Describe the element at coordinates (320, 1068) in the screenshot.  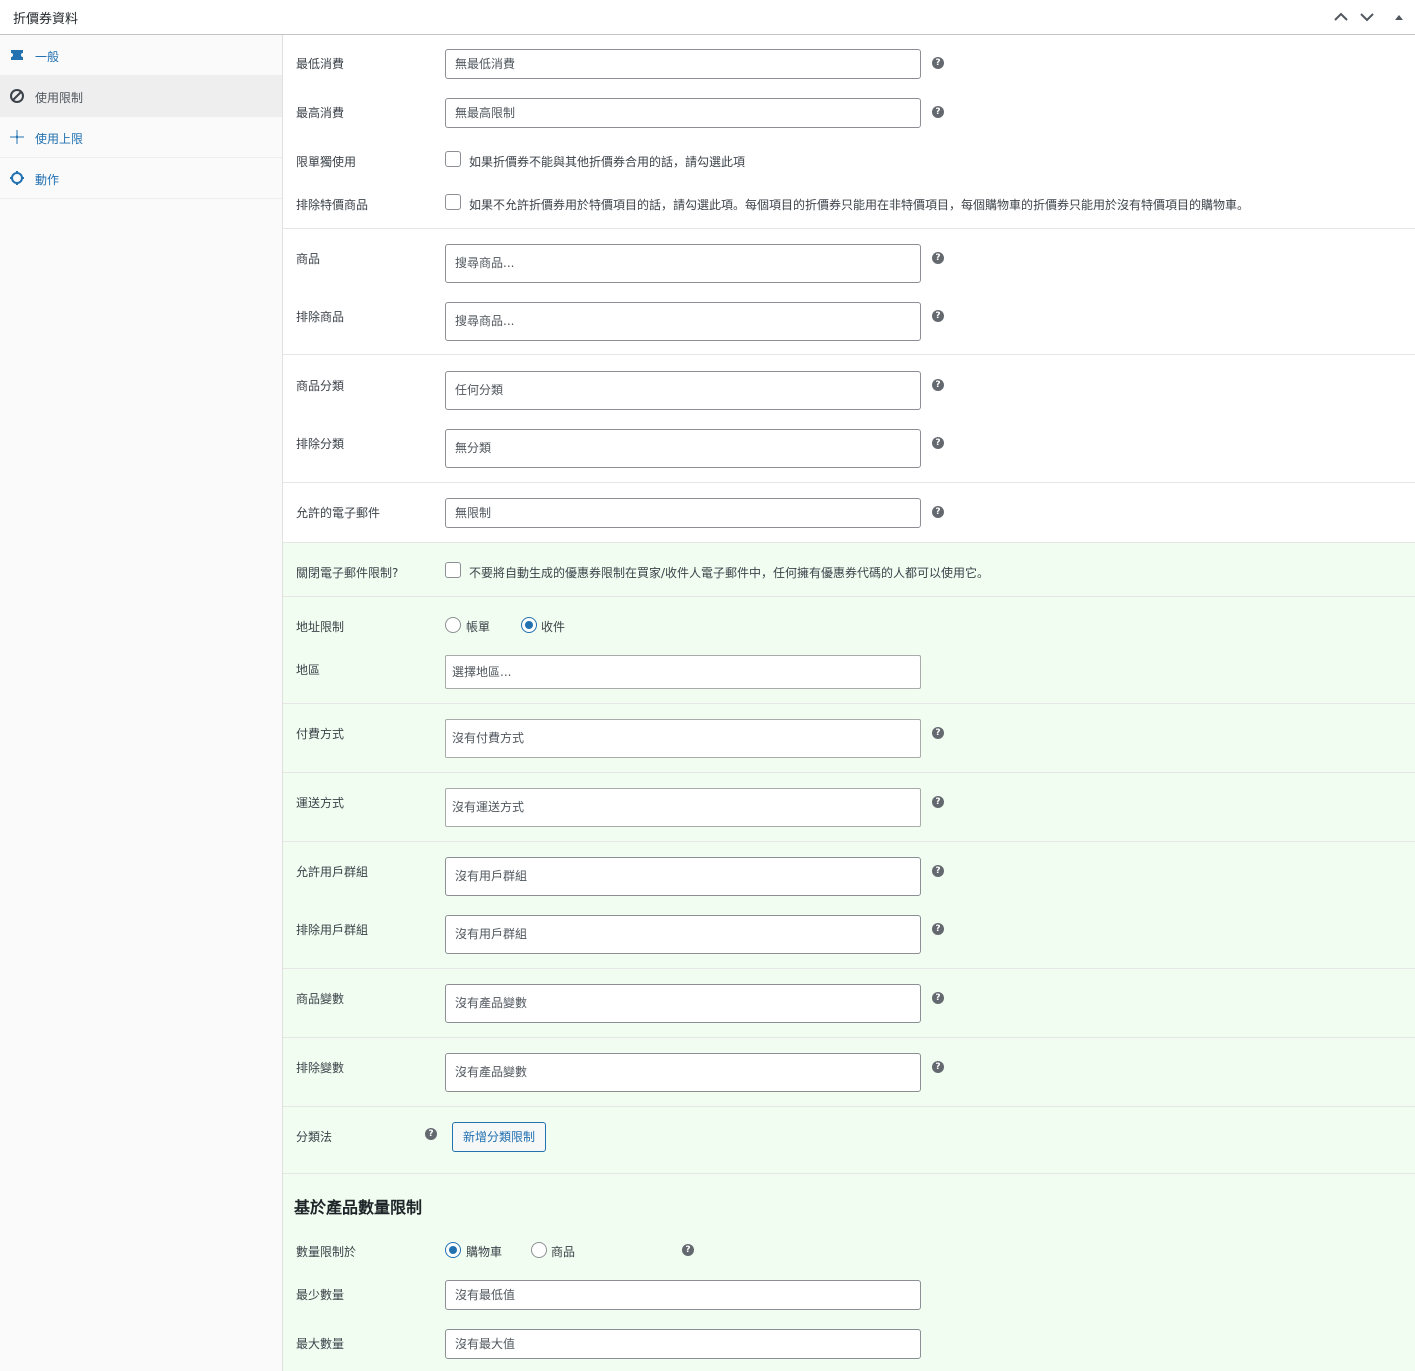
I see `exclude-variations-label: 排除變數` at that location.